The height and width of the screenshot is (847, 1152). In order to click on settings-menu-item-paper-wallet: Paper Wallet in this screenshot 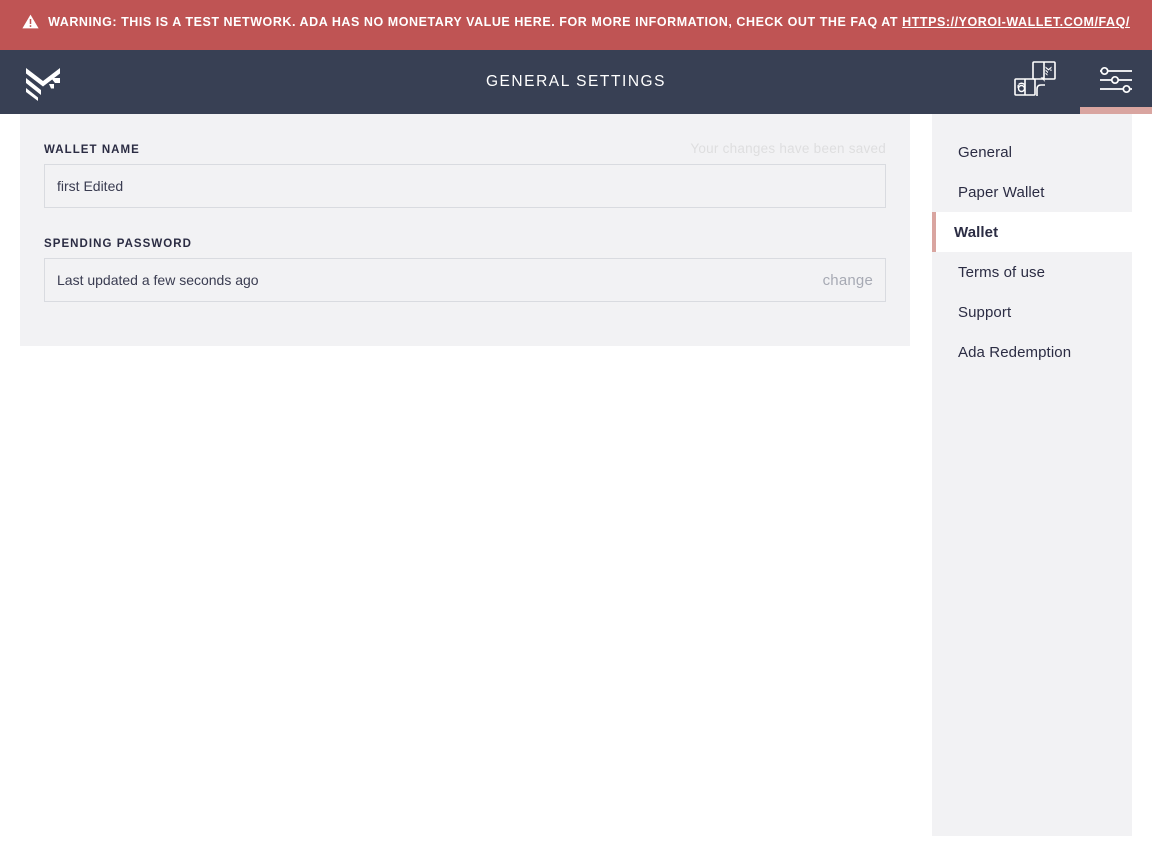, I will do `click(1032, 192)`.